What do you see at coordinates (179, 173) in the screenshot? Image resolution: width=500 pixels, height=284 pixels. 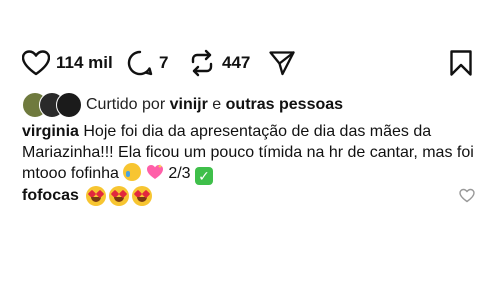 I see `caption-suffix: 2/3` at bounding box center [179, 173].